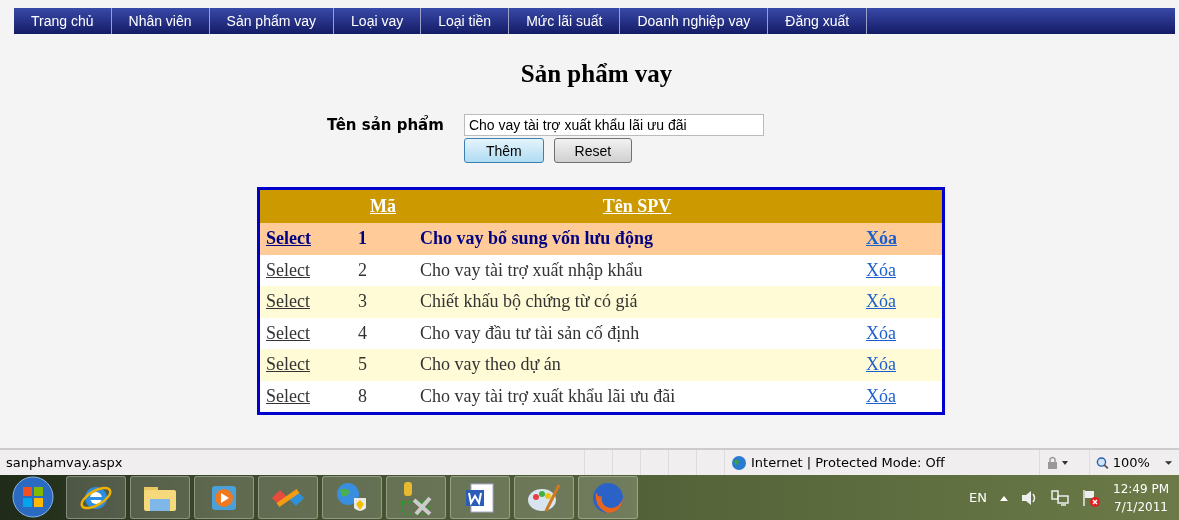 This screenshot has height=520, width=1179. Describe the element at coordinates (1058, 462) in the screenshot. I see `lock-icon` at that location.